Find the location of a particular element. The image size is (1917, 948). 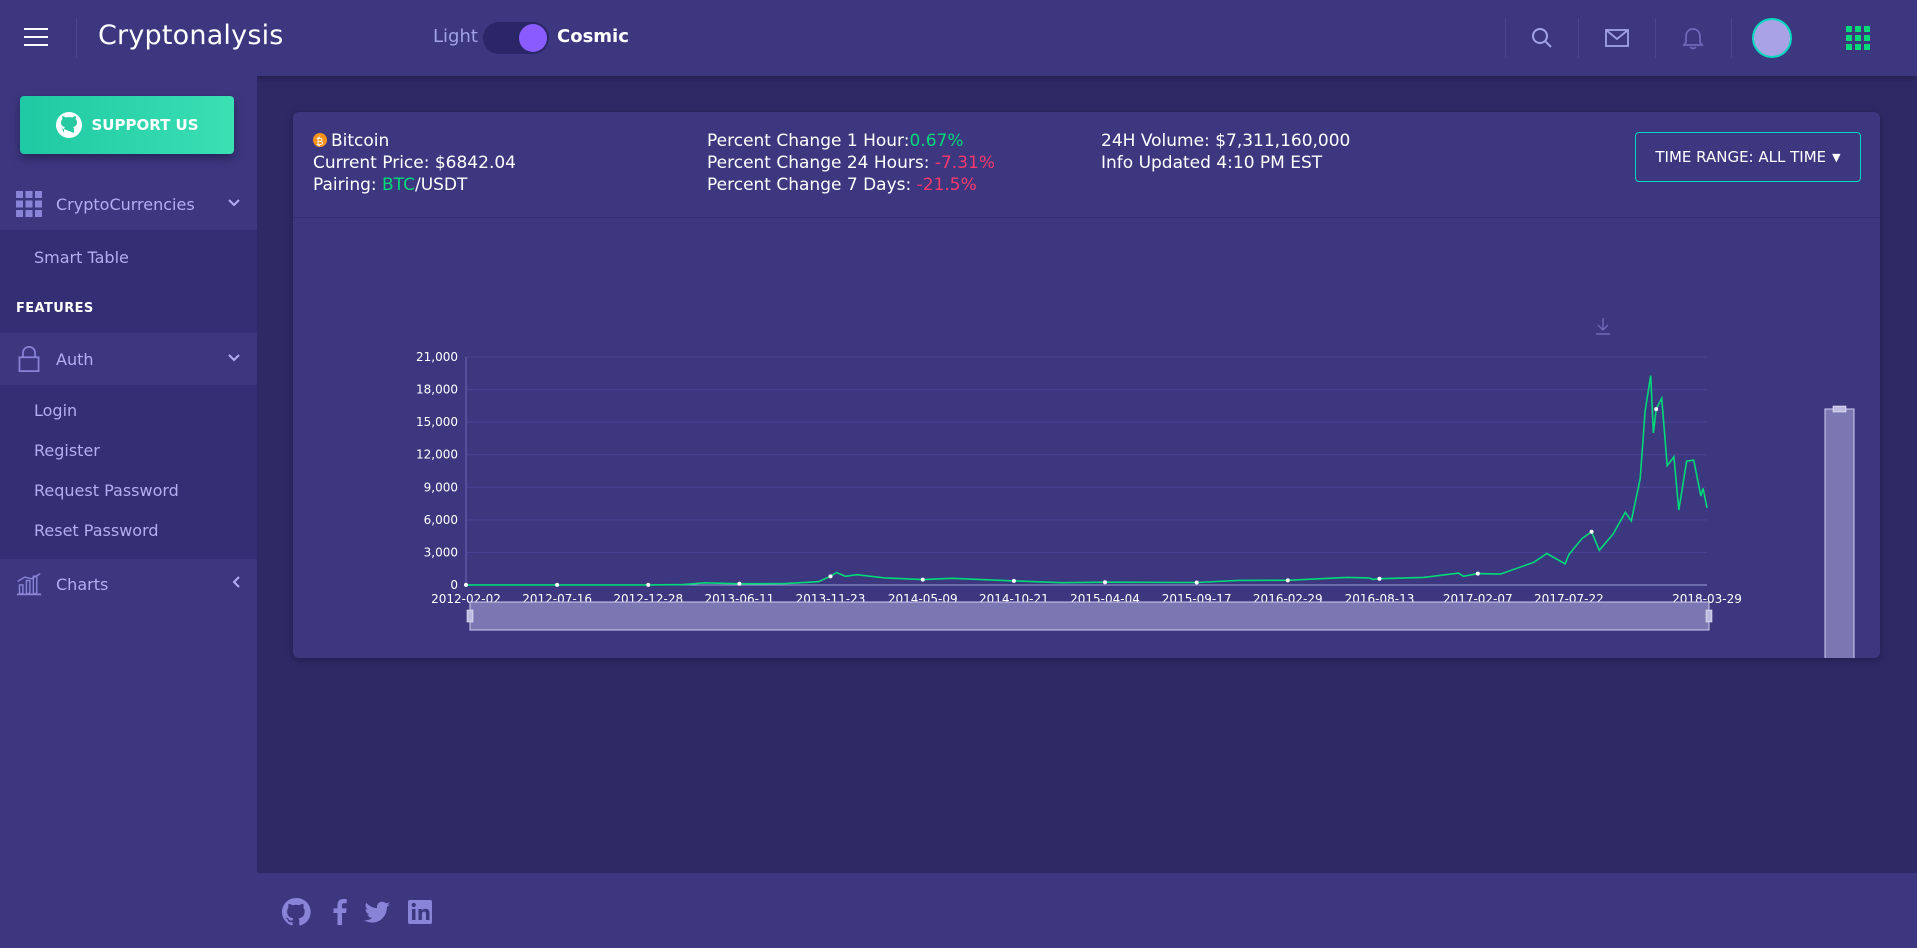

facebook-icon is located at coordinates (340, 912).